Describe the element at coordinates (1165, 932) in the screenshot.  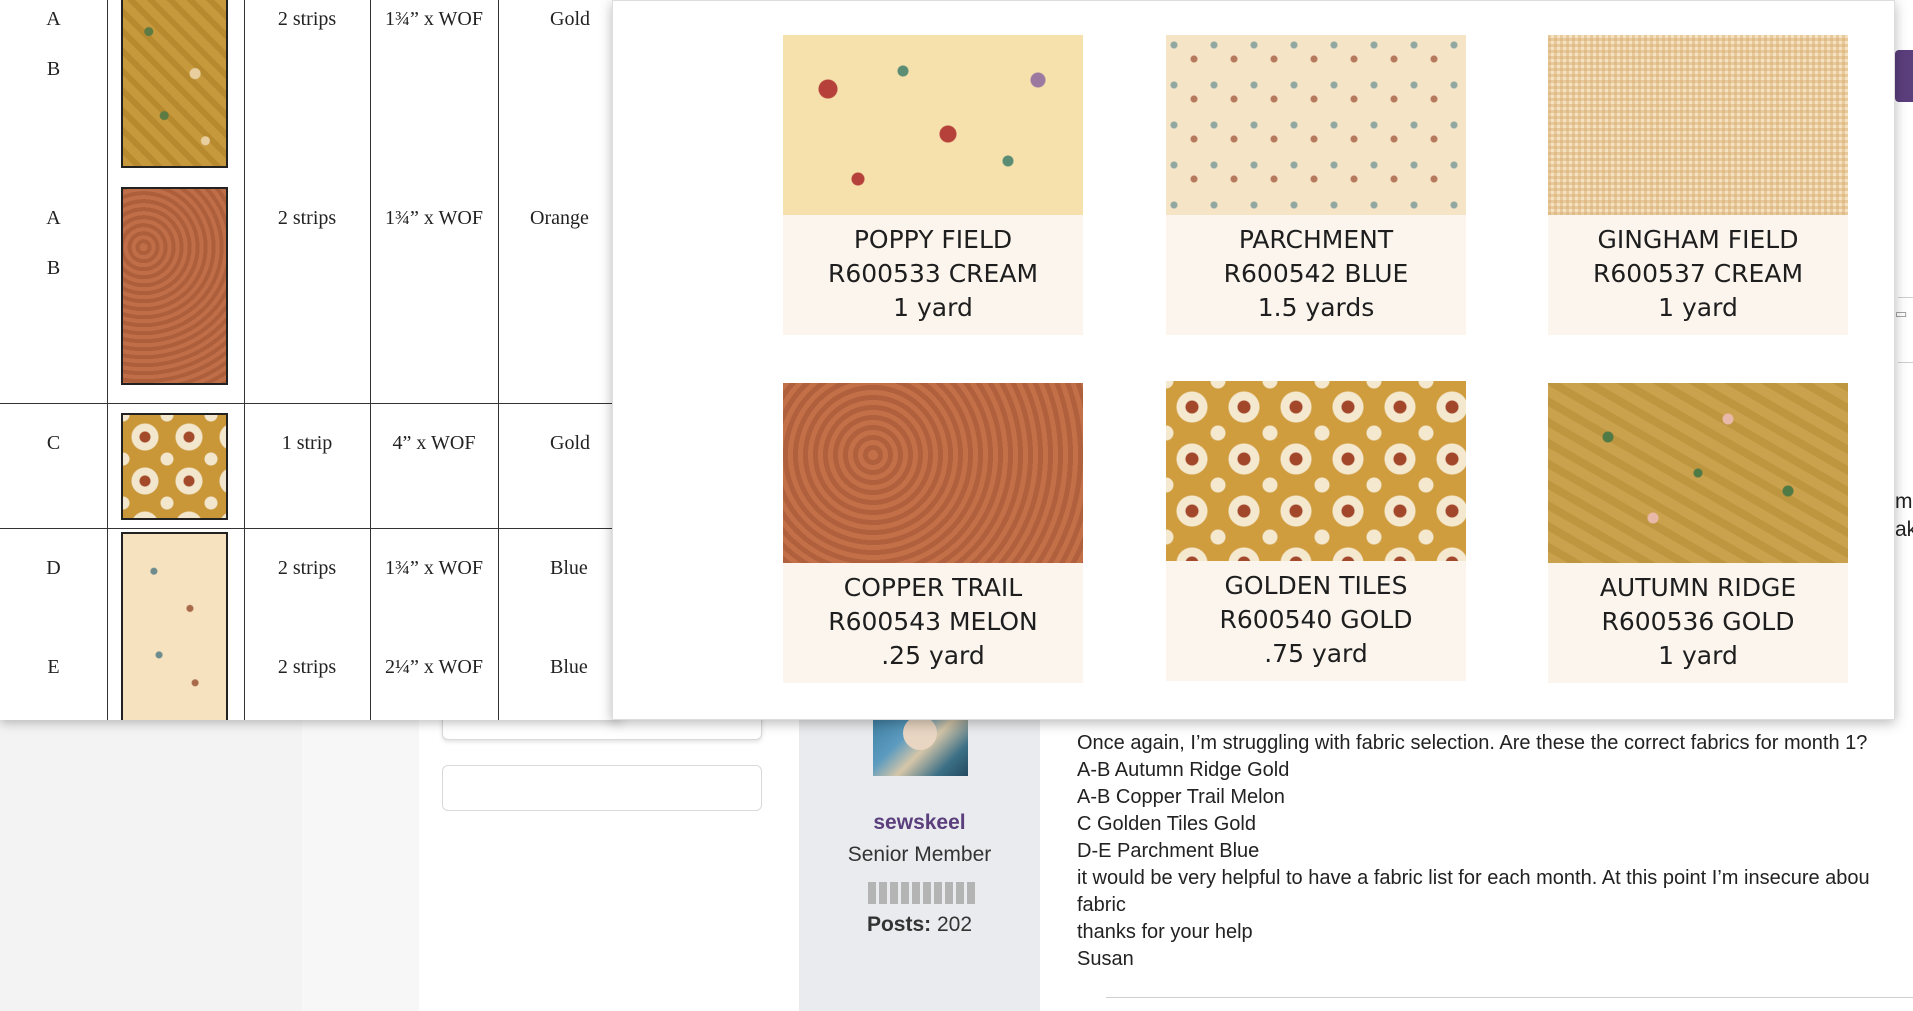
I see `post-line: thanks for your help` at that location.